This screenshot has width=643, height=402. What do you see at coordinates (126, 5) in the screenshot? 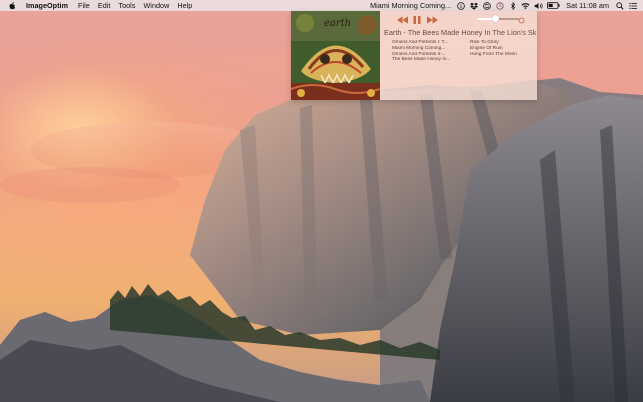
I see `menu-tools: Tools` at bounding box center [126, 5].